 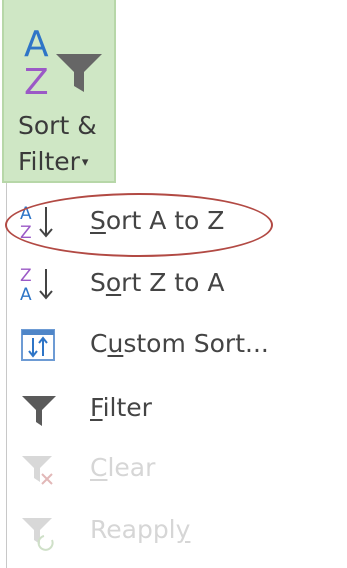 What do you see at coordinates (6, 375) in the screenshot?
I see `menu-left-border` at bounding box center [6, 375].